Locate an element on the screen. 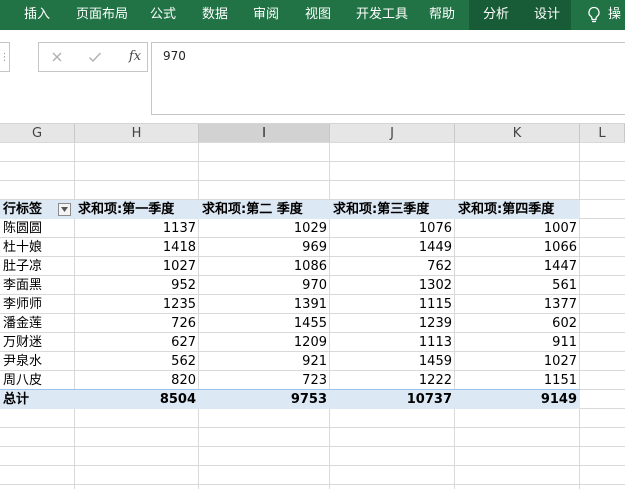 The image size is (625, 489). tab-page-layout: 页面布局 is located at coordinates (102, 15).